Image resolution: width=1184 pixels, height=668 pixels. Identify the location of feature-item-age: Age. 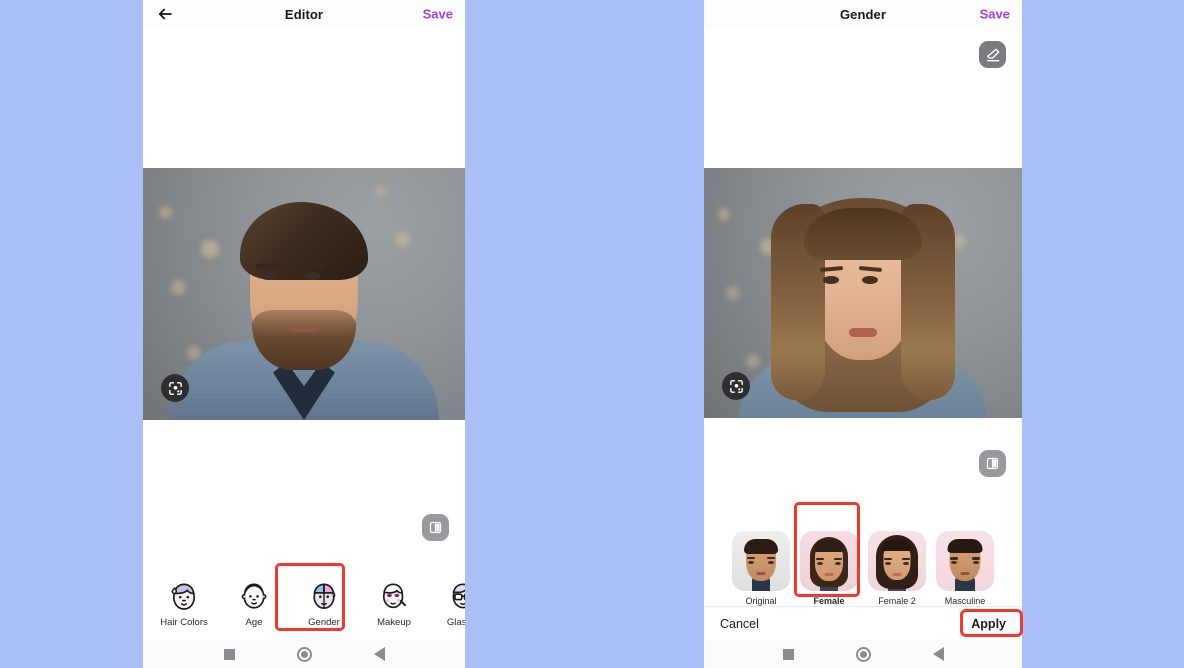
(254, 603).